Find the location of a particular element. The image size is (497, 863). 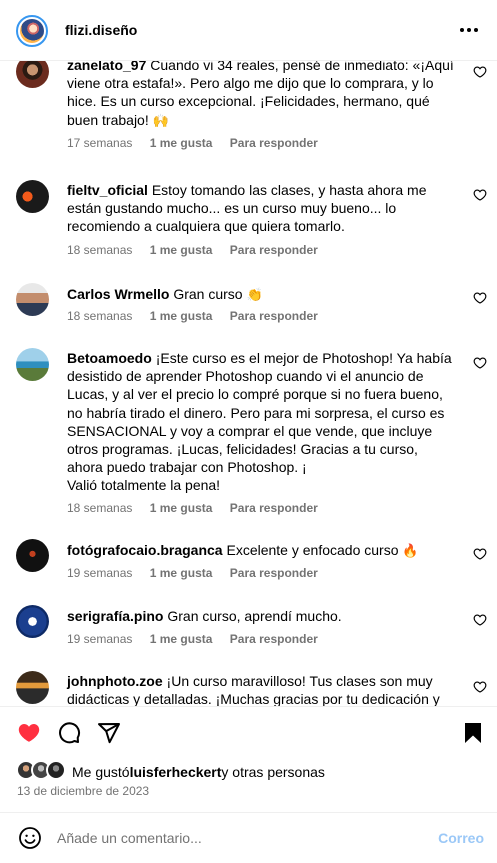

bookmark-filled-icon is located at coordinates (474, 734).